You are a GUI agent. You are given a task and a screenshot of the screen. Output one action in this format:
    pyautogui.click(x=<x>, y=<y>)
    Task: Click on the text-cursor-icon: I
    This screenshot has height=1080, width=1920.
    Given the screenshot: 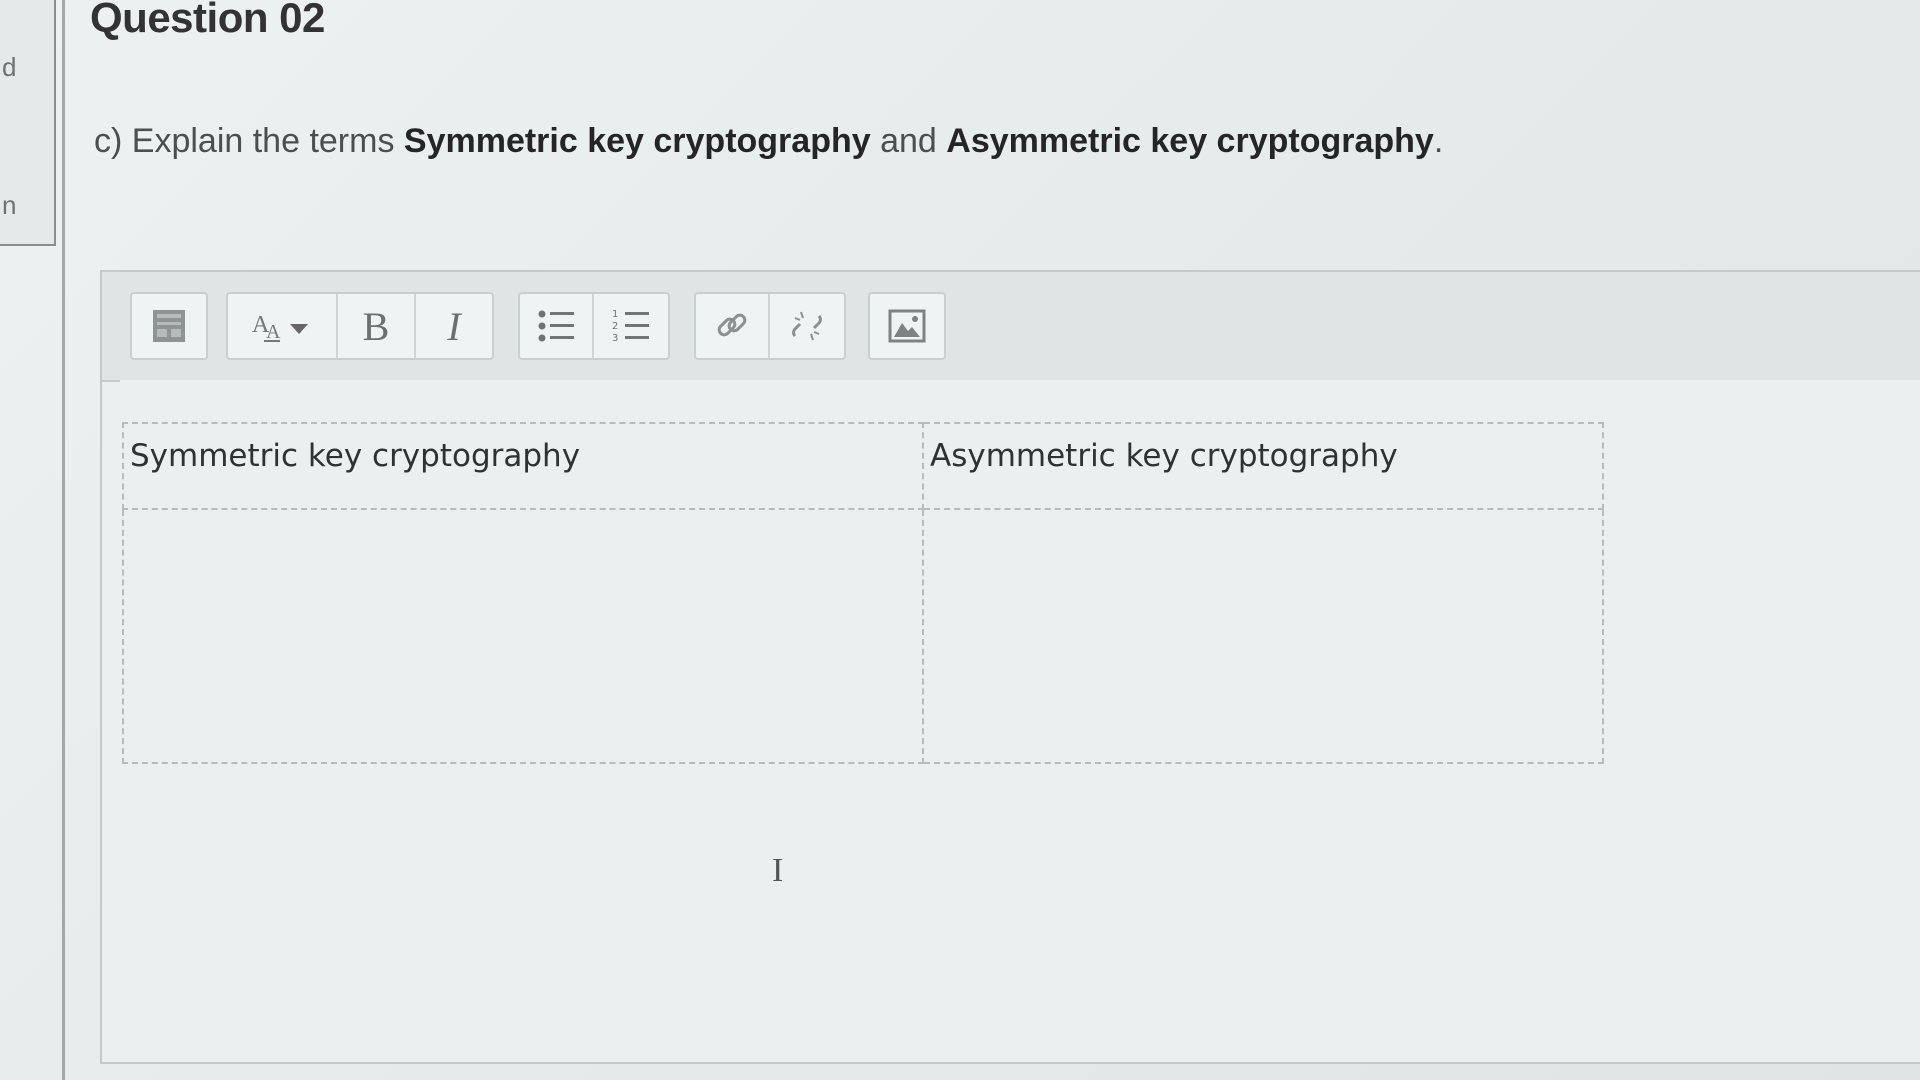 What is the action you would take?
    pyautogui.click(x=778, y=870)
    